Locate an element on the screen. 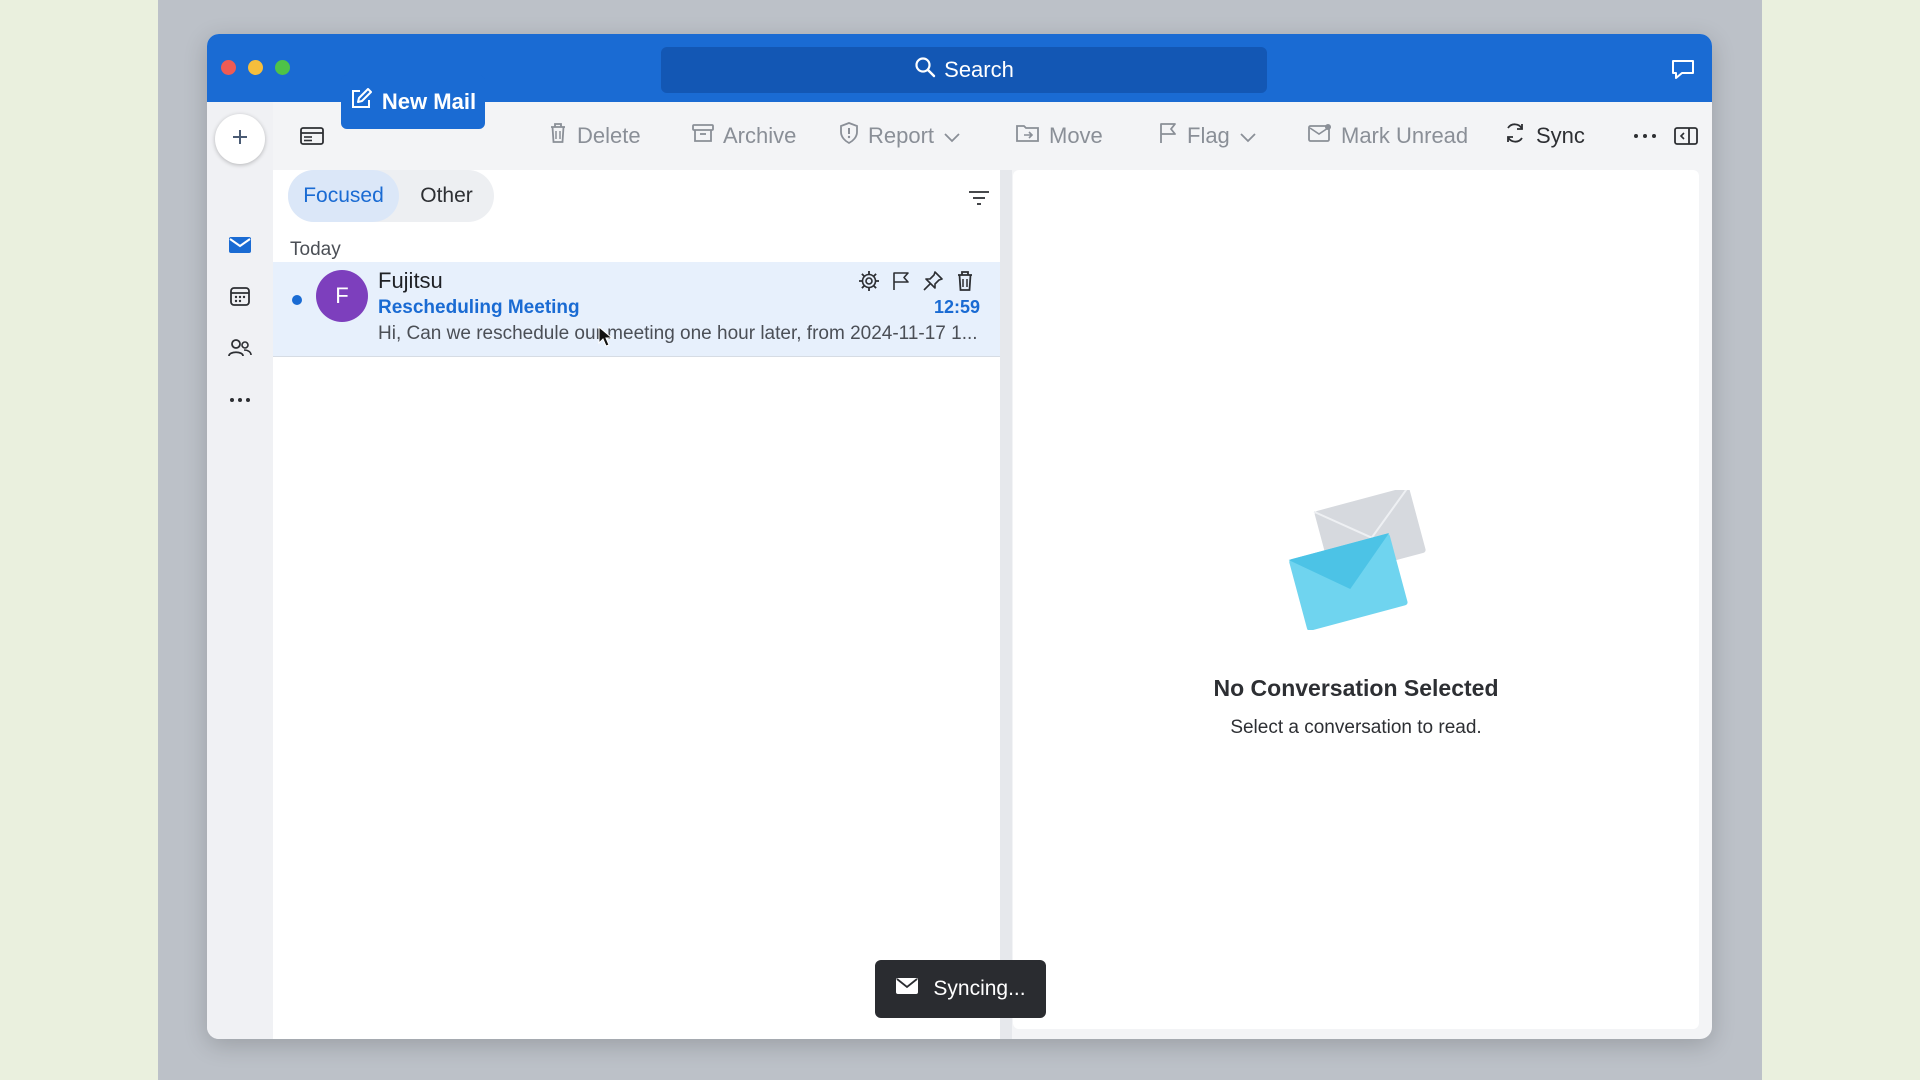 The width and height of the screenshot is (1920, 1080). archive-button: Archive is located at coordinates (744, 136).